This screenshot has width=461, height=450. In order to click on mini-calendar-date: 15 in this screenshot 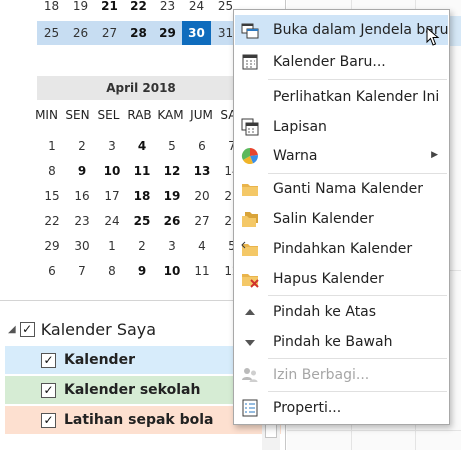, I will do `click(52, 196)`.